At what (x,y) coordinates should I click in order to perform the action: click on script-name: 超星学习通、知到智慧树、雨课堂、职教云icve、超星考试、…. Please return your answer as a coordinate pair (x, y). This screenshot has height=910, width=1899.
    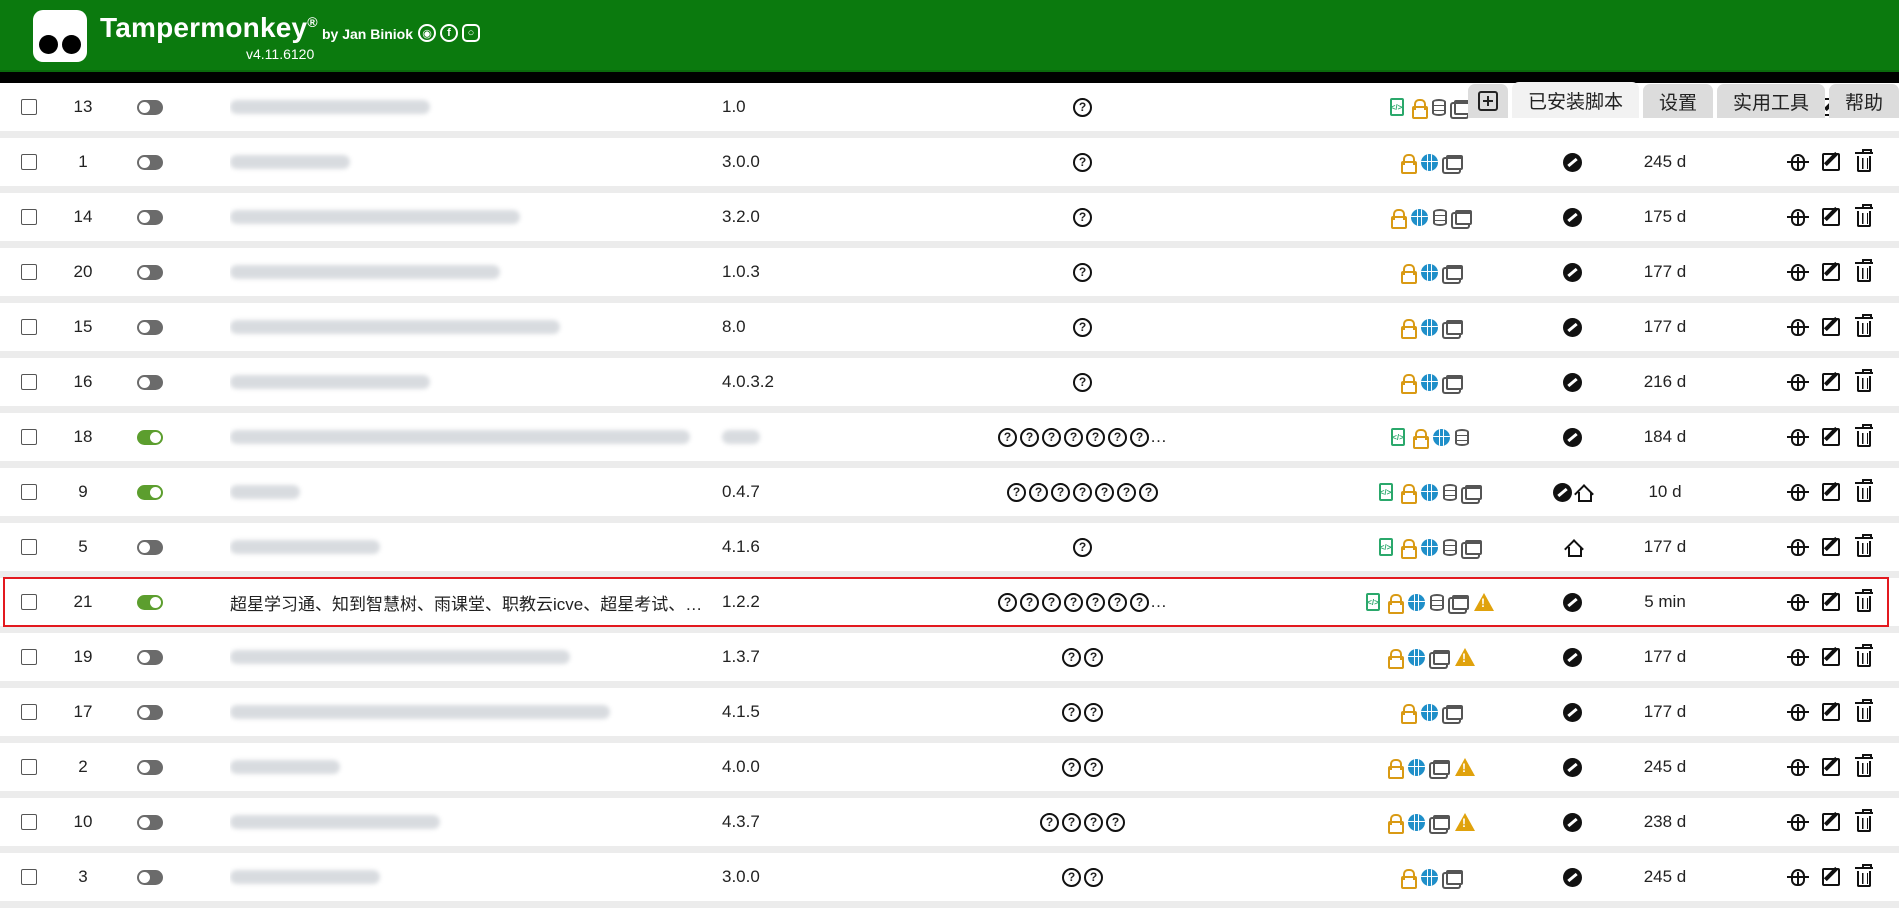
    Looking at the image, I should click on (467, 602).